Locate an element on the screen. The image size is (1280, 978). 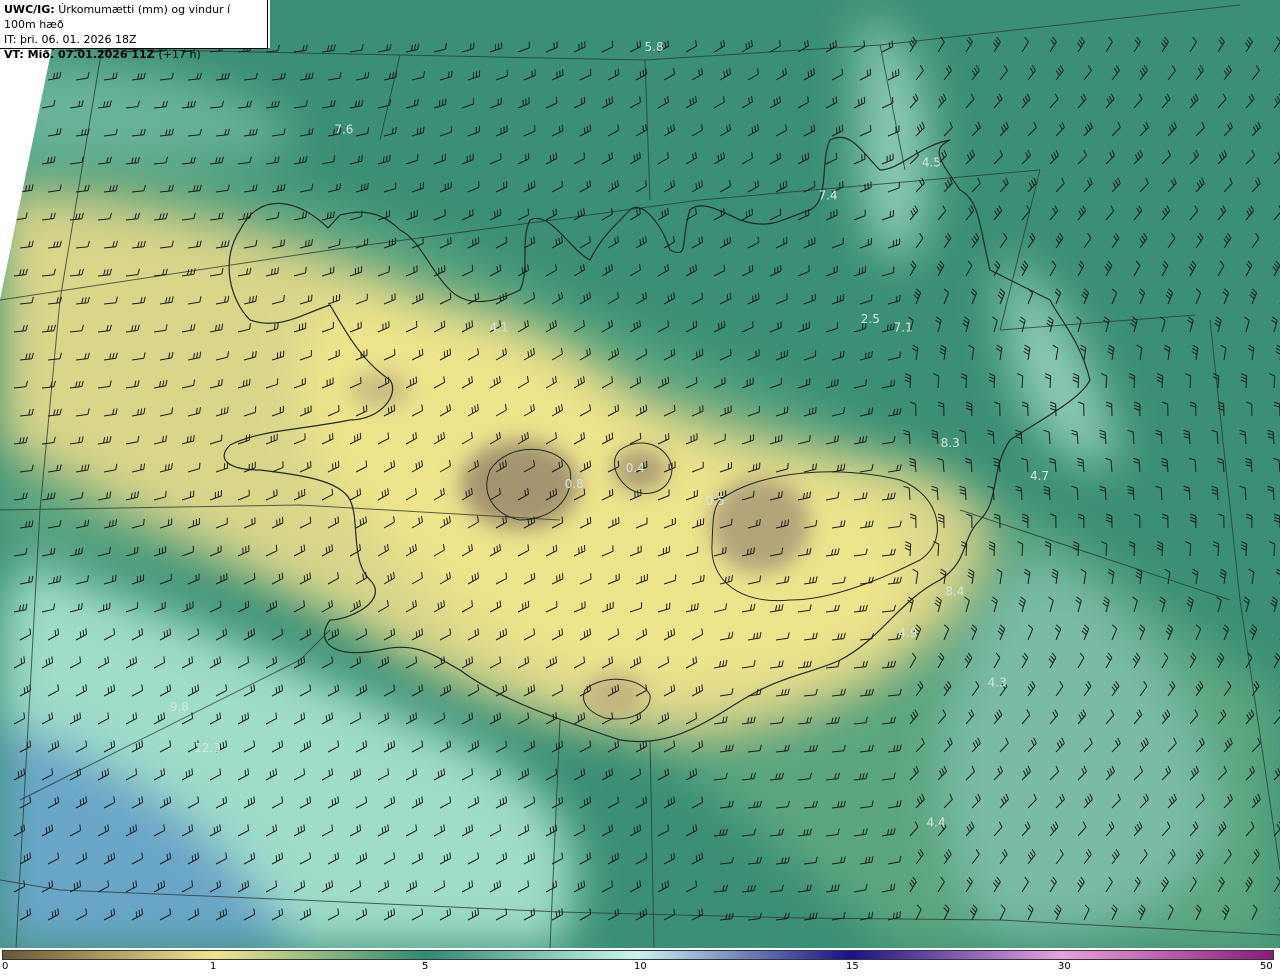
max-value-label: 7.1 is located at coordinates (903, 328).